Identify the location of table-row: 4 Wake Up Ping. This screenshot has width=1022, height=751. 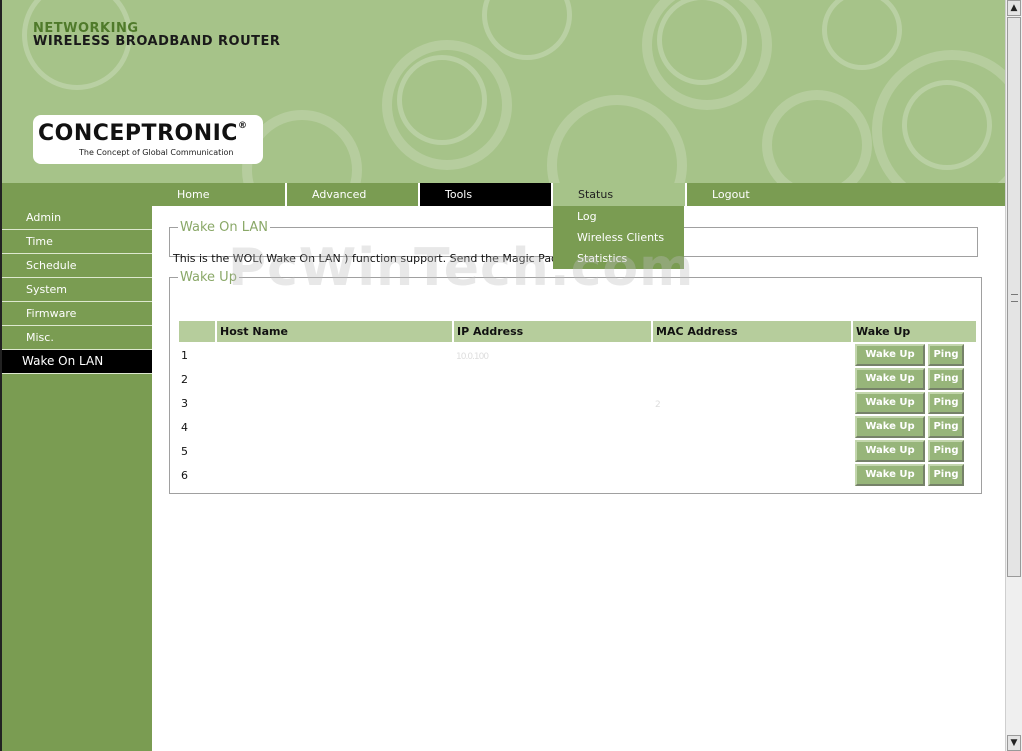
(577, 427).